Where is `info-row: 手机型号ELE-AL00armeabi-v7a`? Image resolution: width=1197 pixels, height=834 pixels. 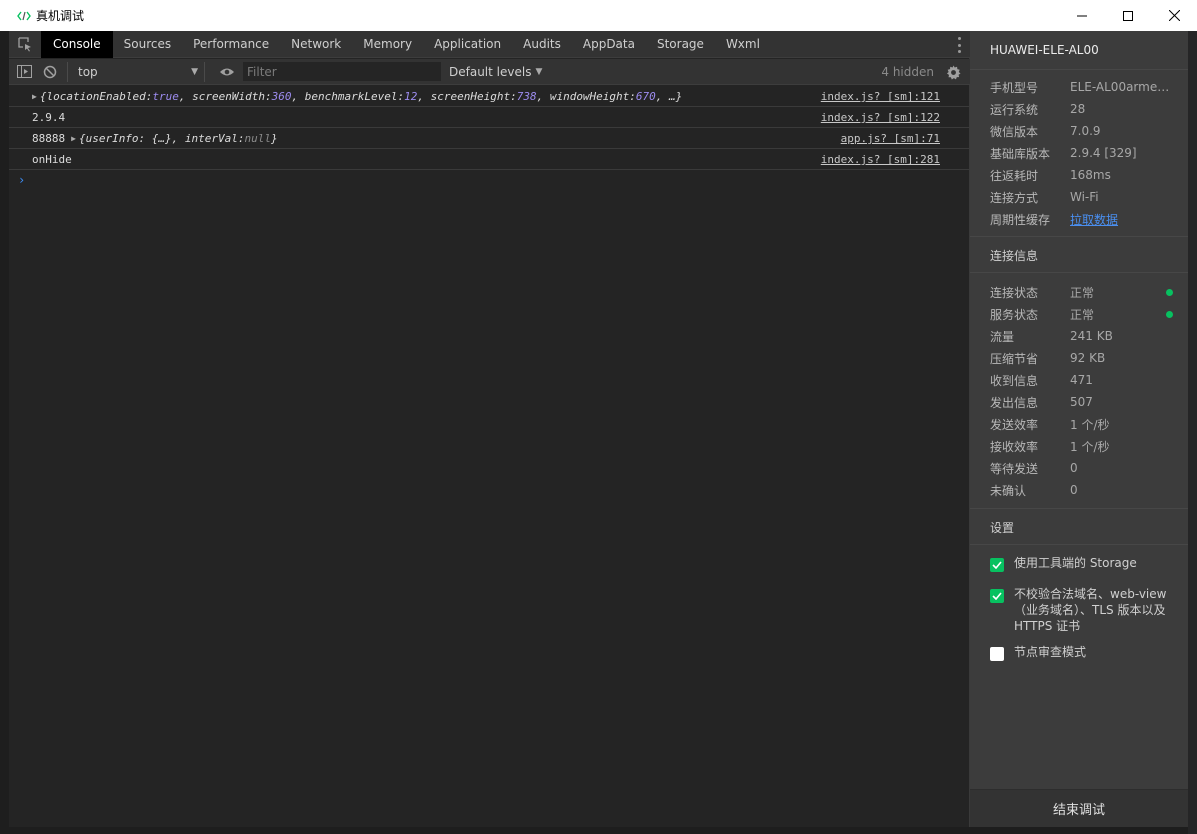 info-row: 手机型号ELE-AL00armeabi-v7a is located at coordinates (1080, 87).